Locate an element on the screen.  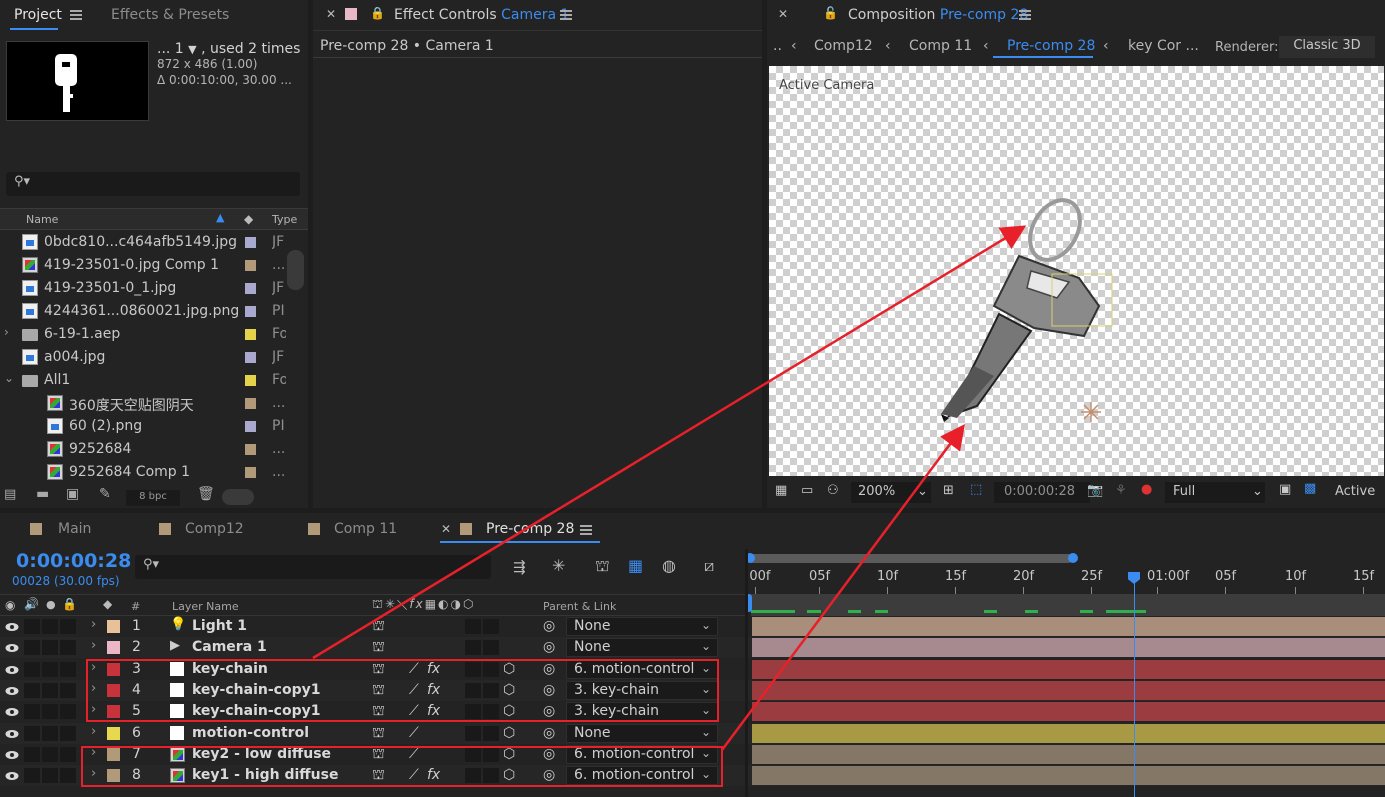
composition-mini-flowchart-icon: ⇶ is located at coordinates (519, 567).